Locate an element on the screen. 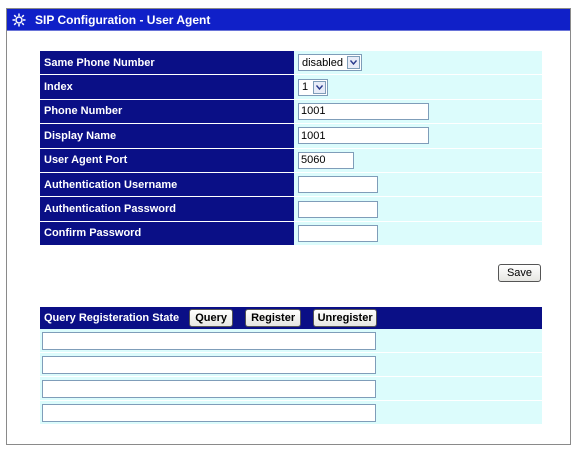 This screenshot has height=452, width=578. label-auth-username: Authentication Username is located at coordinates (167, 185).